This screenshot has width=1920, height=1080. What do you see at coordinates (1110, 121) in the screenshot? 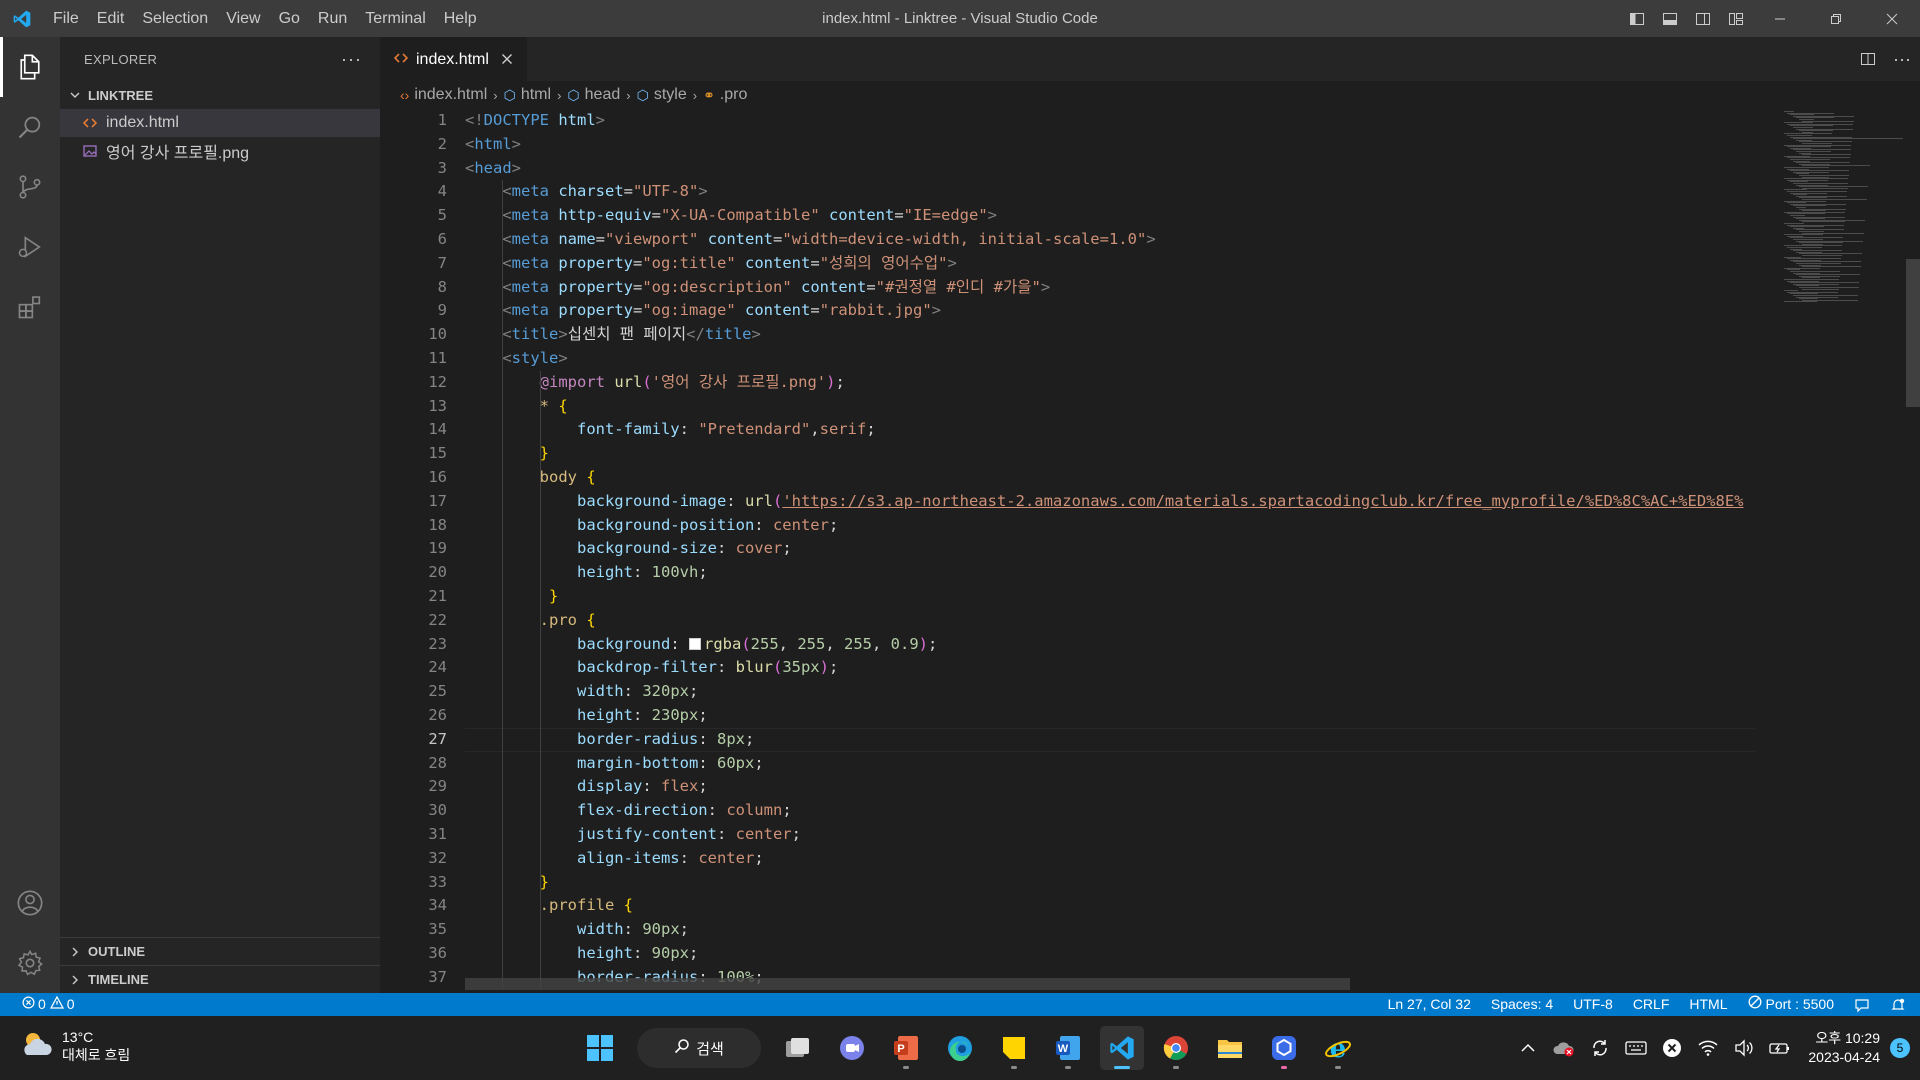
I see `code-line: <!DOCTYPE html>` at bounding box center [1110, 121].